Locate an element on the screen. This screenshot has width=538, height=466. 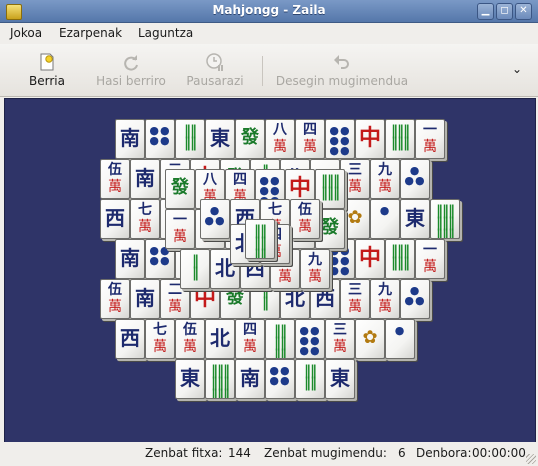
tile-face: ✿ is located at coordinates (355, 217).